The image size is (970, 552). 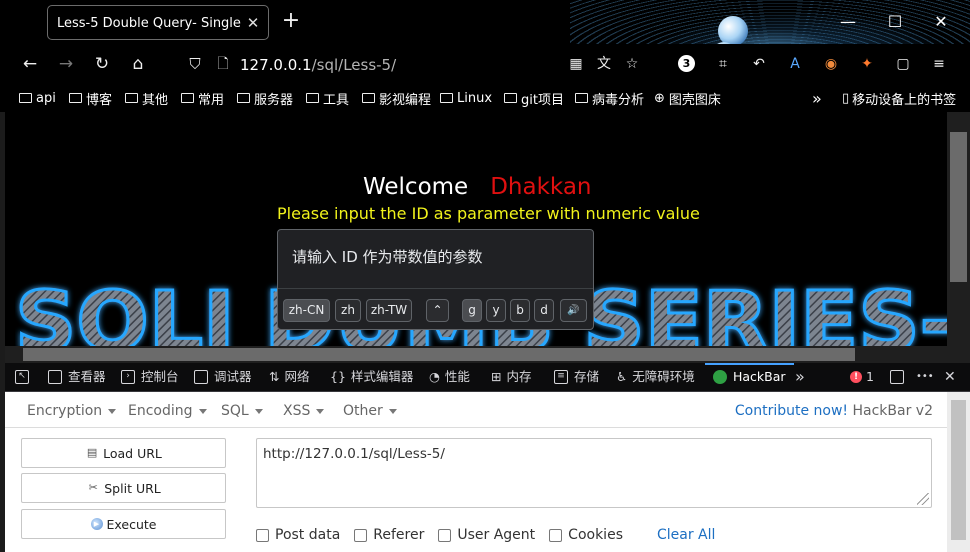 What do you see at coordinates (817, 98) in the screenshot?
I see `bookmarks-overflow-icon: »` at bounding box center [817, 98].